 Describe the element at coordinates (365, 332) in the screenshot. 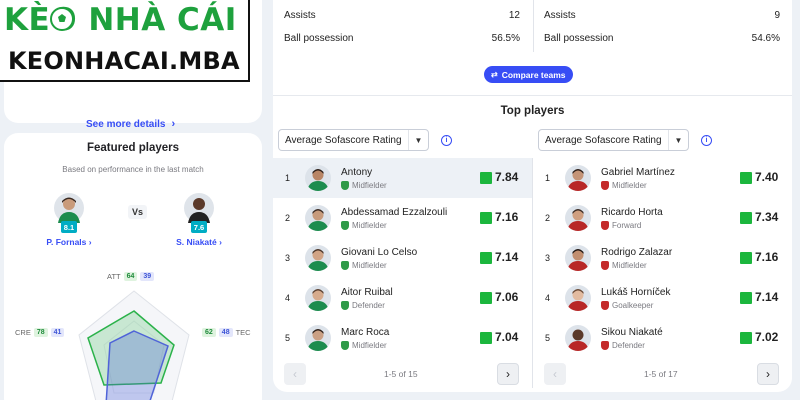

I see `player-name: Marc Roca` at that location.